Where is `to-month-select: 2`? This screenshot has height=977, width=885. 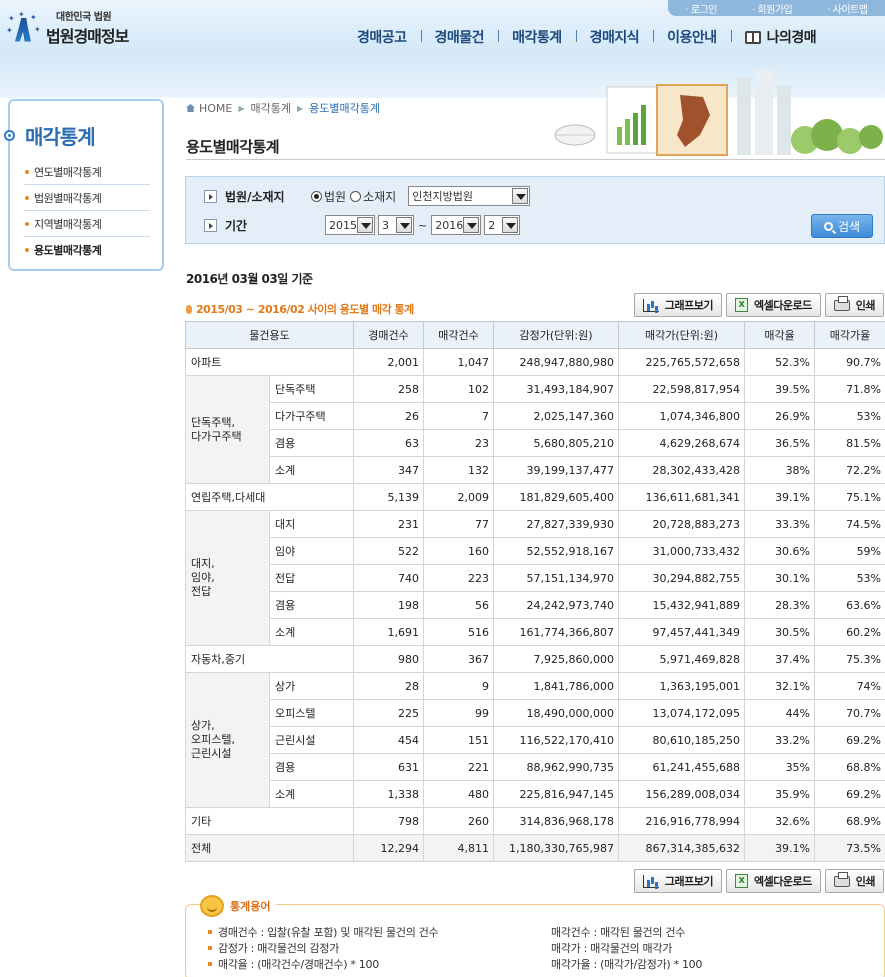 to-month-select: 2 is located at coordinates (502, 225).